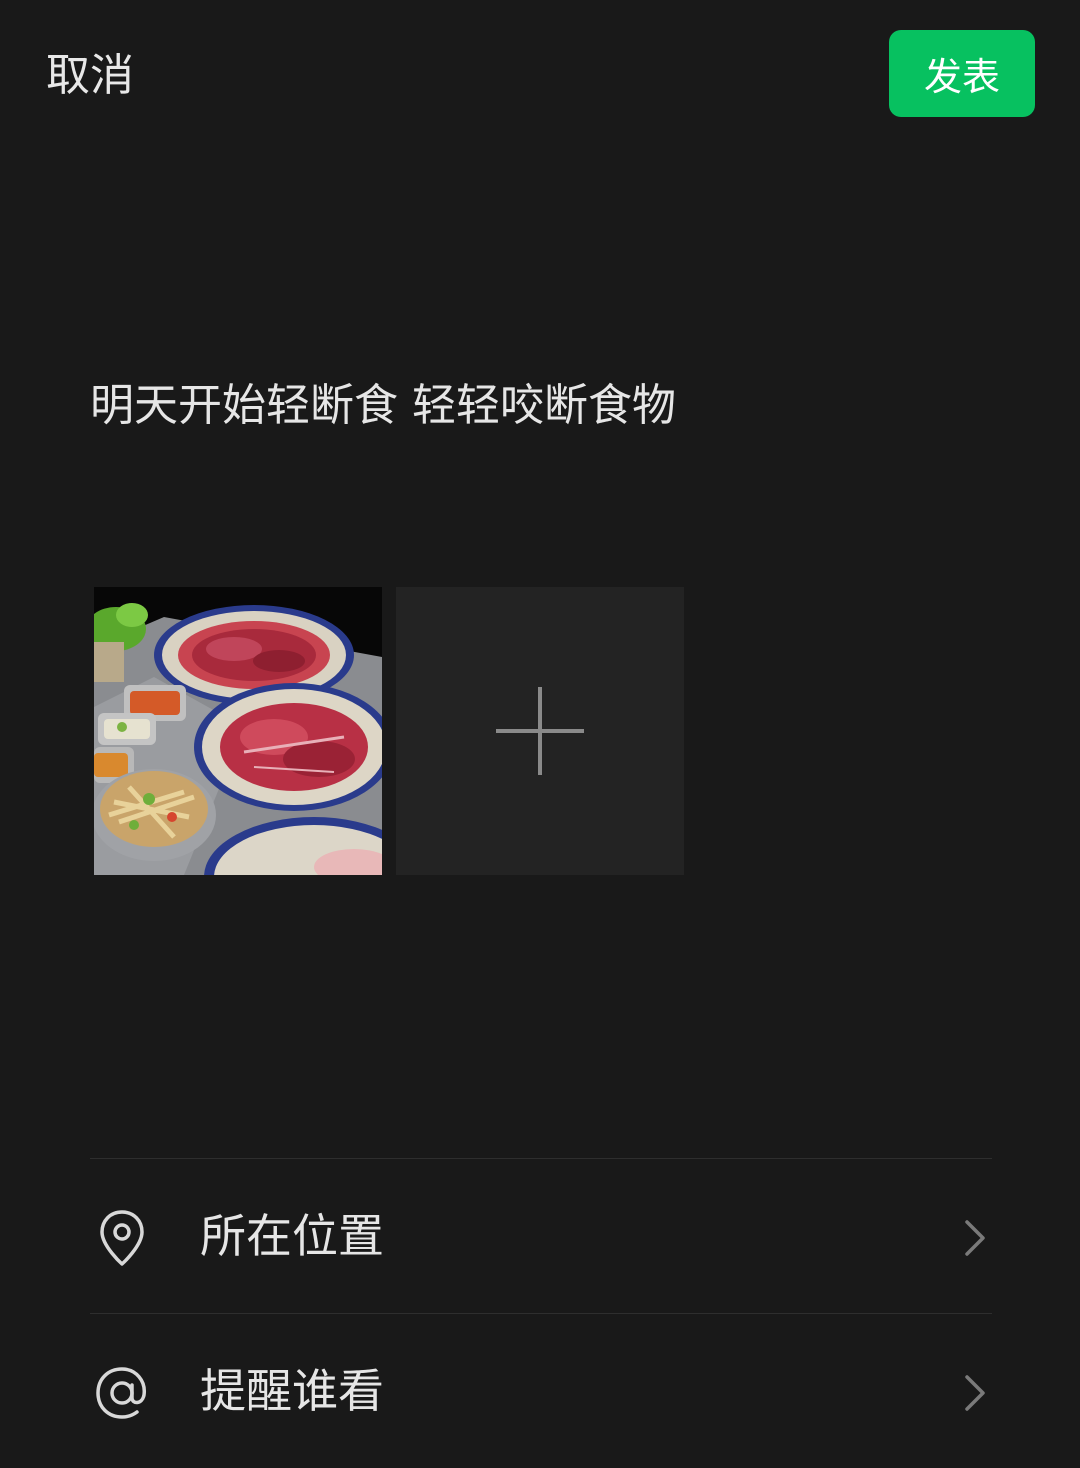 This screenshot has height=1468, width=1080. I want to click on post-text: 明天开始轻断食 轻轻咬断食物, so click(383, 406).